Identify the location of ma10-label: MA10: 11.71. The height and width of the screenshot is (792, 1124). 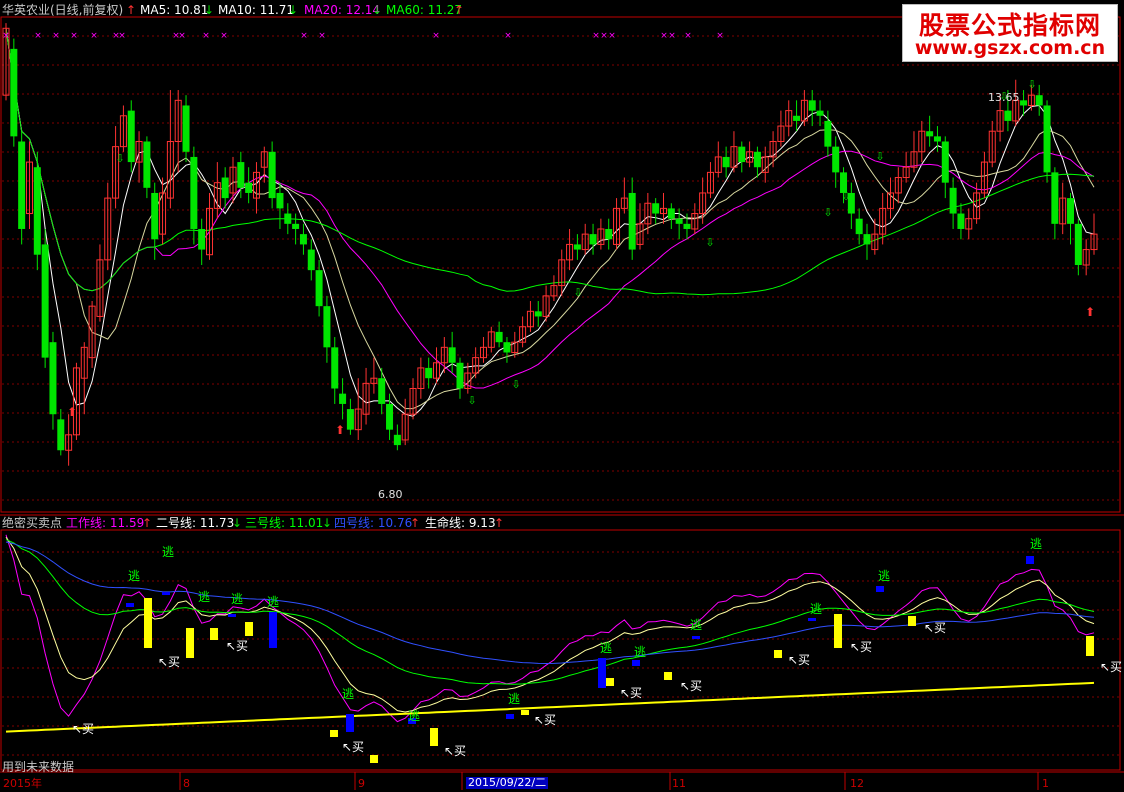
(256, 10).